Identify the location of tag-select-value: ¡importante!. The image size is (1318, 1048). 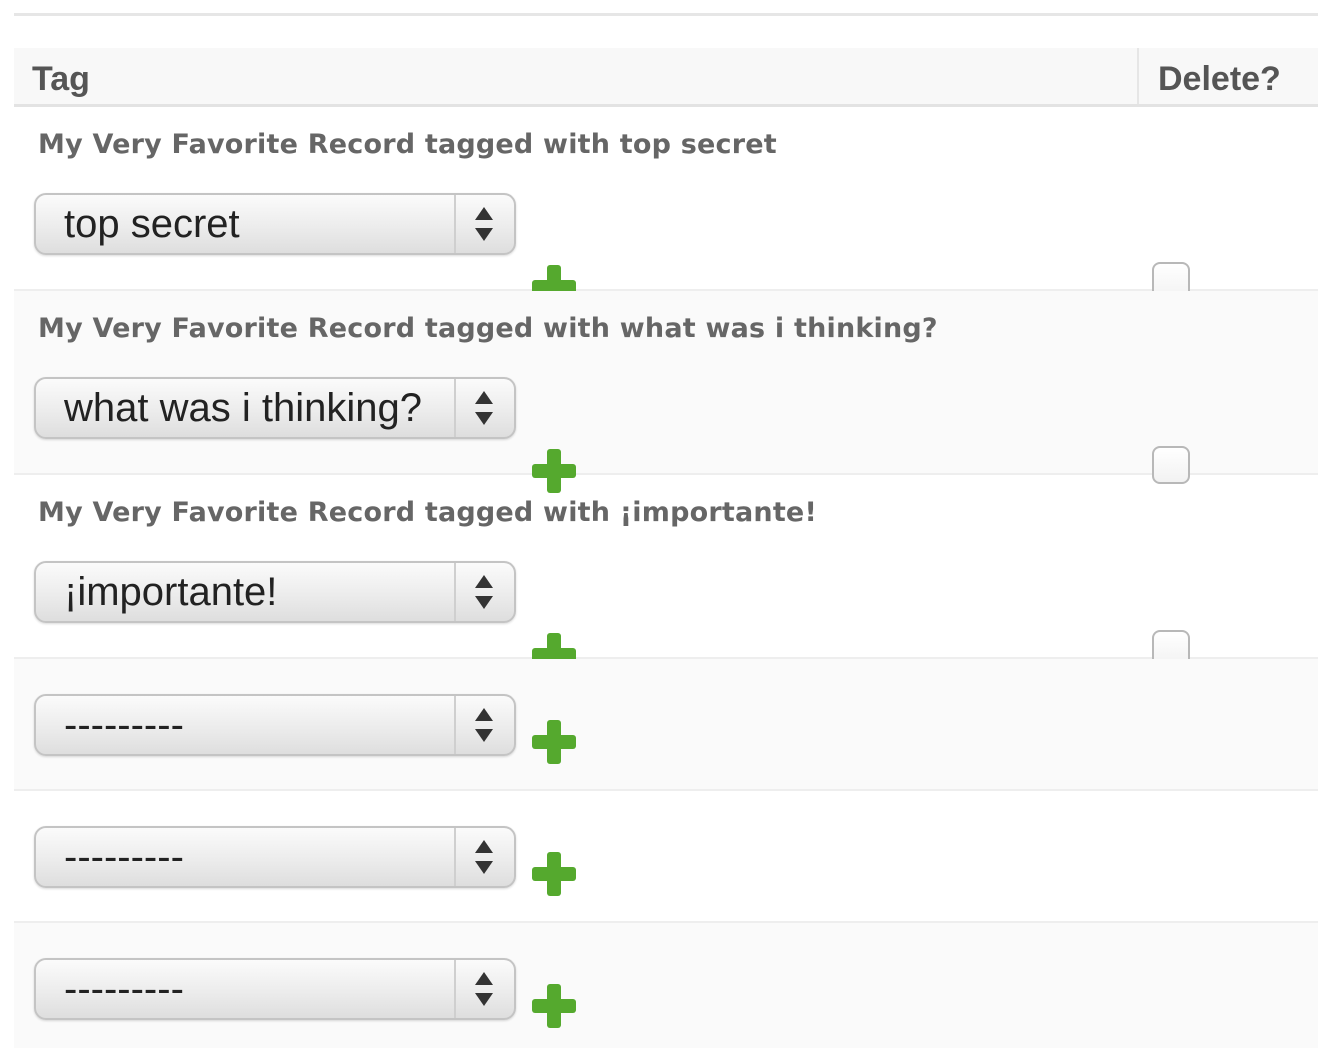
(171, 592).